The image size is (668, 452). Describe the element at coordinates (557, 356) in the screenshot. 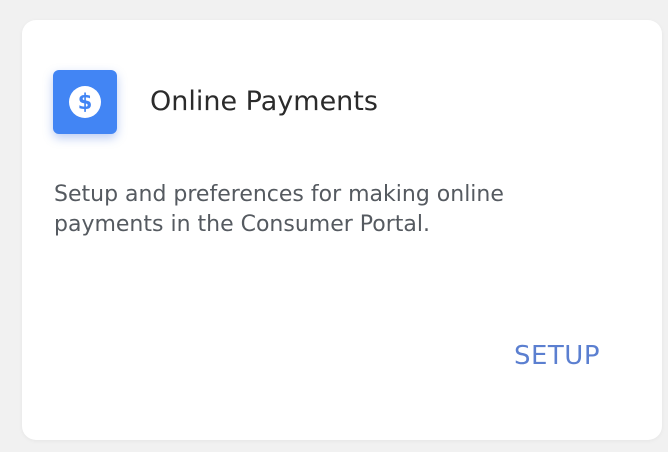

I see `setup-button: SETUP` at that location.